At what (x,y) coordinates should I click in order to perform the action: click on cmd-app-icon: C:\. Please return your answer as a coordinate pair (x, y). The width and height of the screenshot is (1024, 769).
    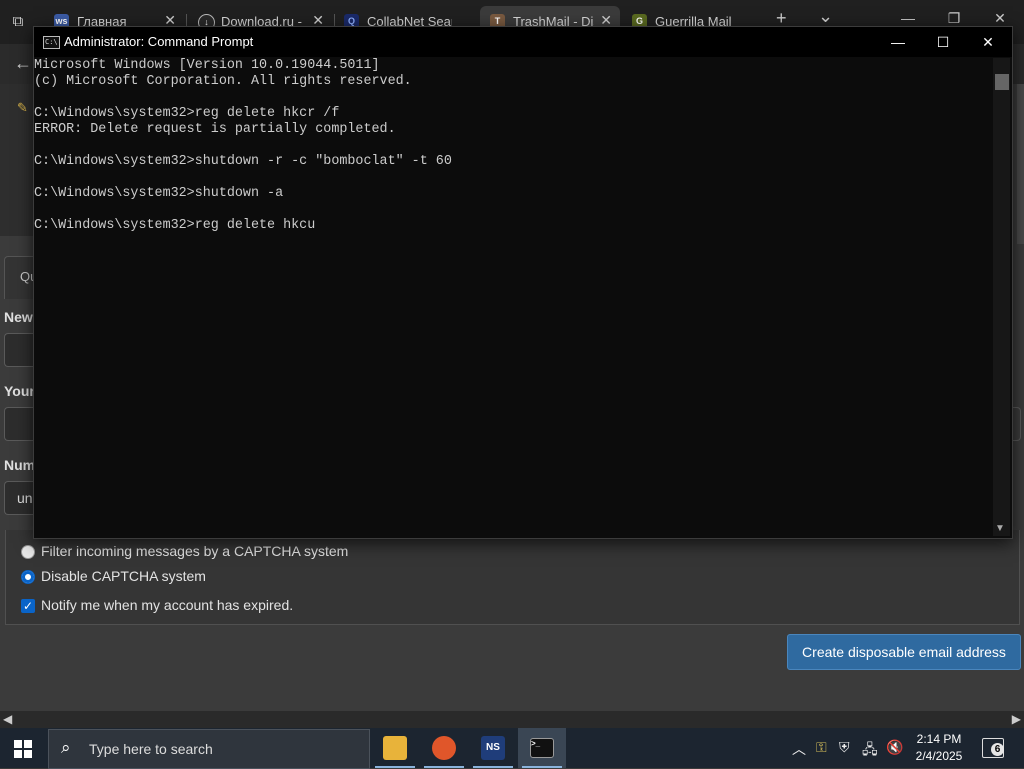
    Looking at the image, I should click on (51, 42).